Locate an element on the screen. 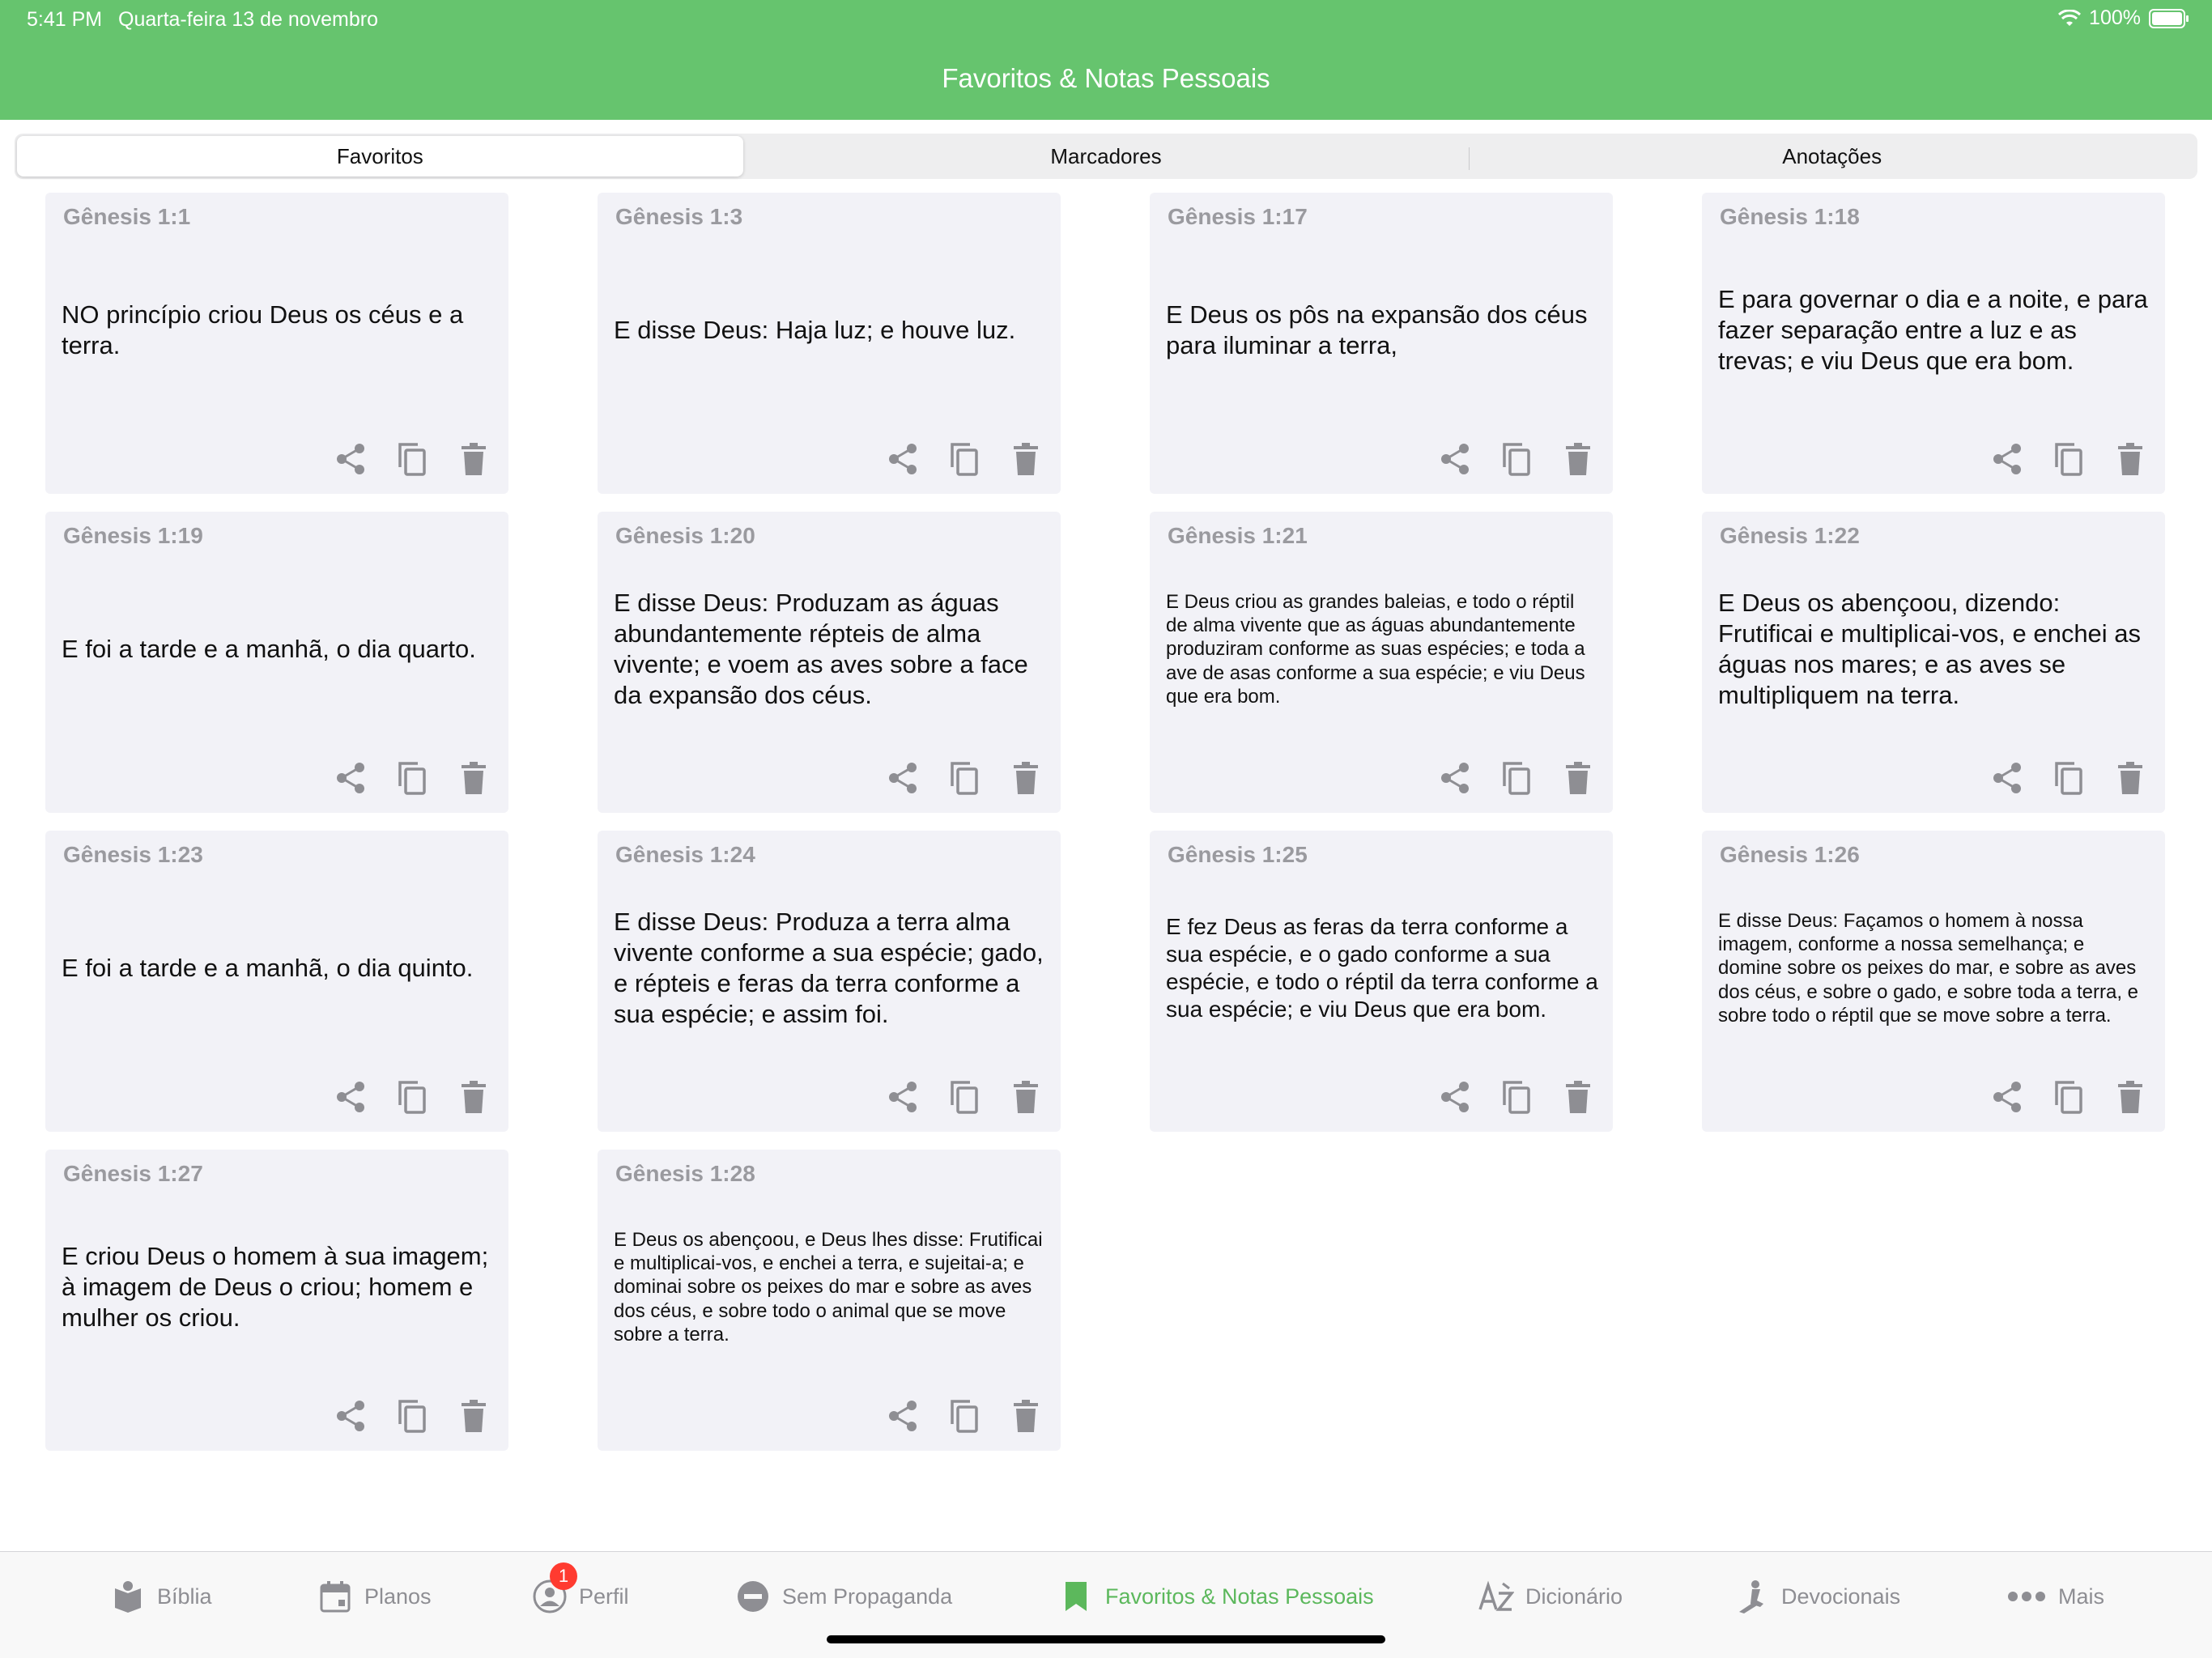  more-icon is located at coordinates (2027, 1596).